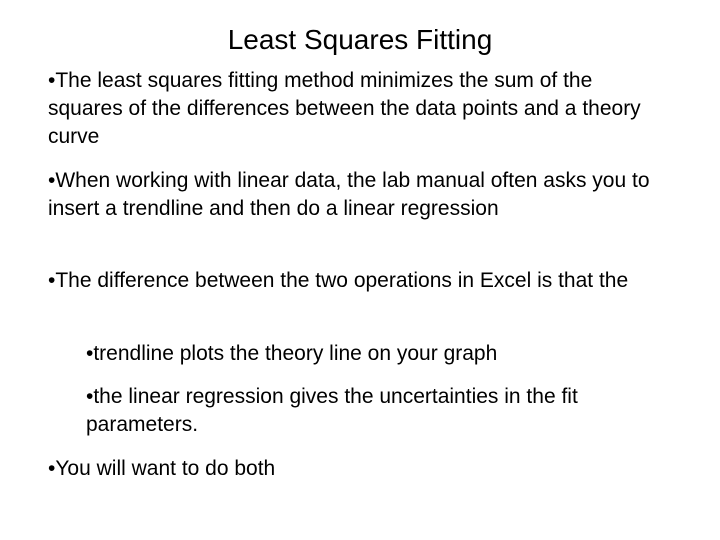 The height and width of the screenshot is (540, 720). Describe the element at coordinates (360, 39) in the screenshot. I see `slide-title: Least Squares Fitting` at that location.